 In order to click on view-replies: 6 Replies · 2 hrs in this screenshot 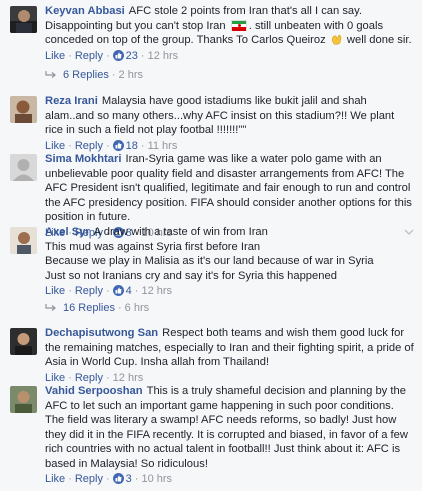, I will do `click(94, 75)`.